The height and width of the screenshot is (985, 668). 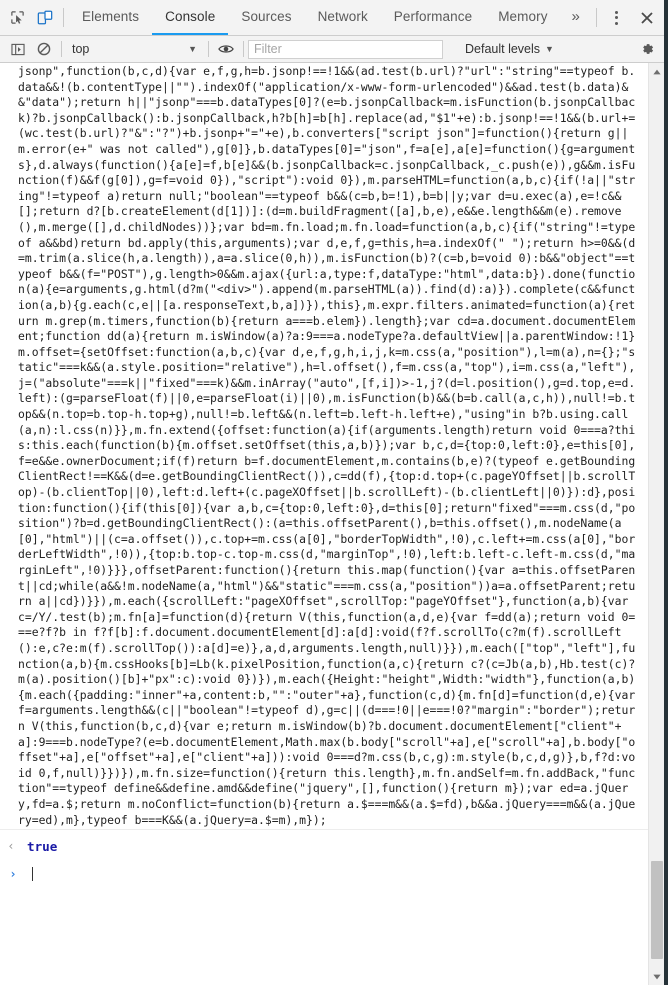 I want to click on tab-memory: Memory, so click(x=522, y=17).